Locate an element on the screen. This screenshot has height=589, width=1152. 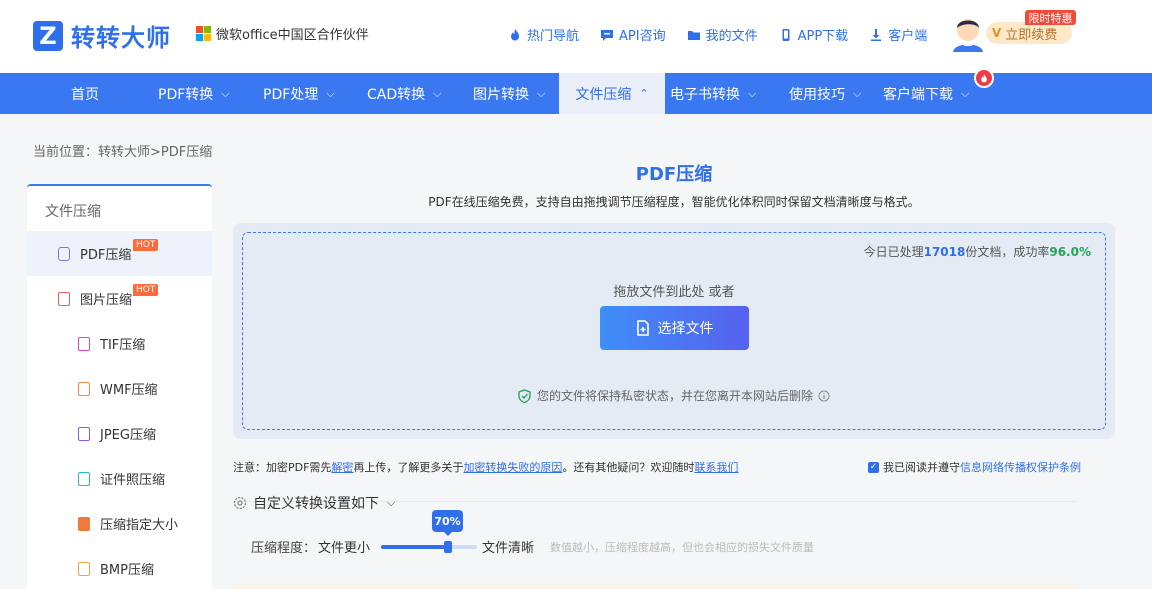
sidebar-item-label: 压缩指定大小 is located at coordinates (139, 525).